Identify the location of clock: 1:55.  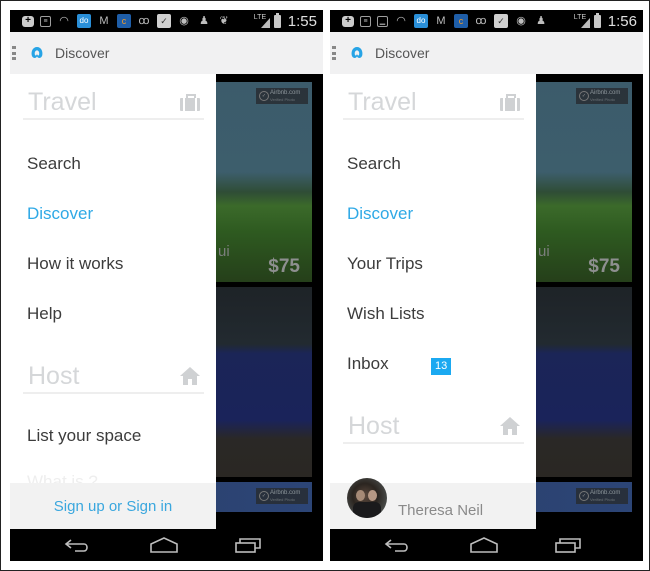
(302, 21).